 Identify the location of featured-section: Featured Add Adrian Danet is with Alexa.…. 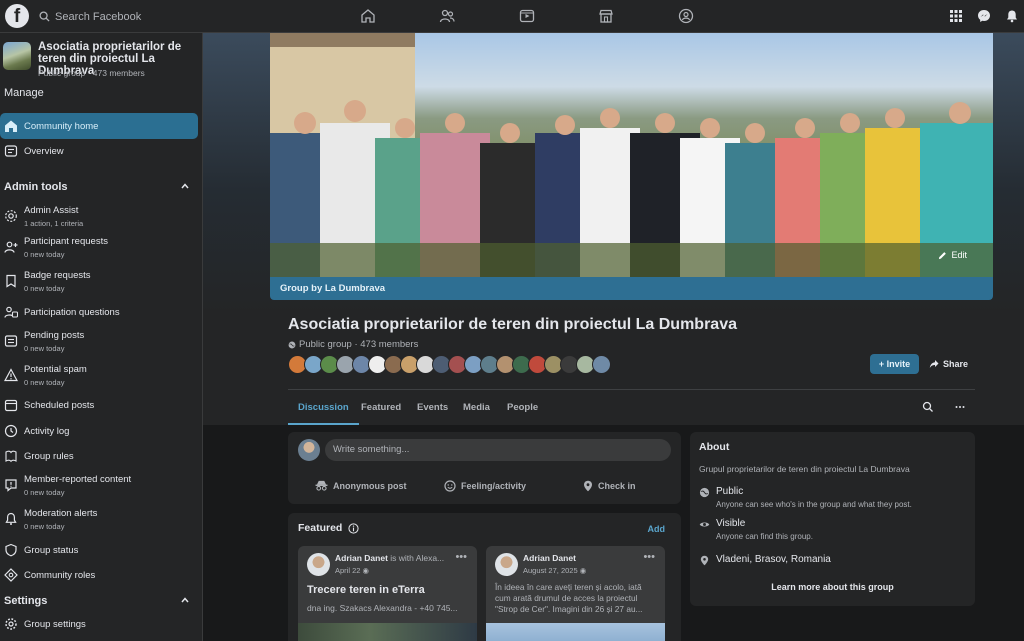
(484, 577).